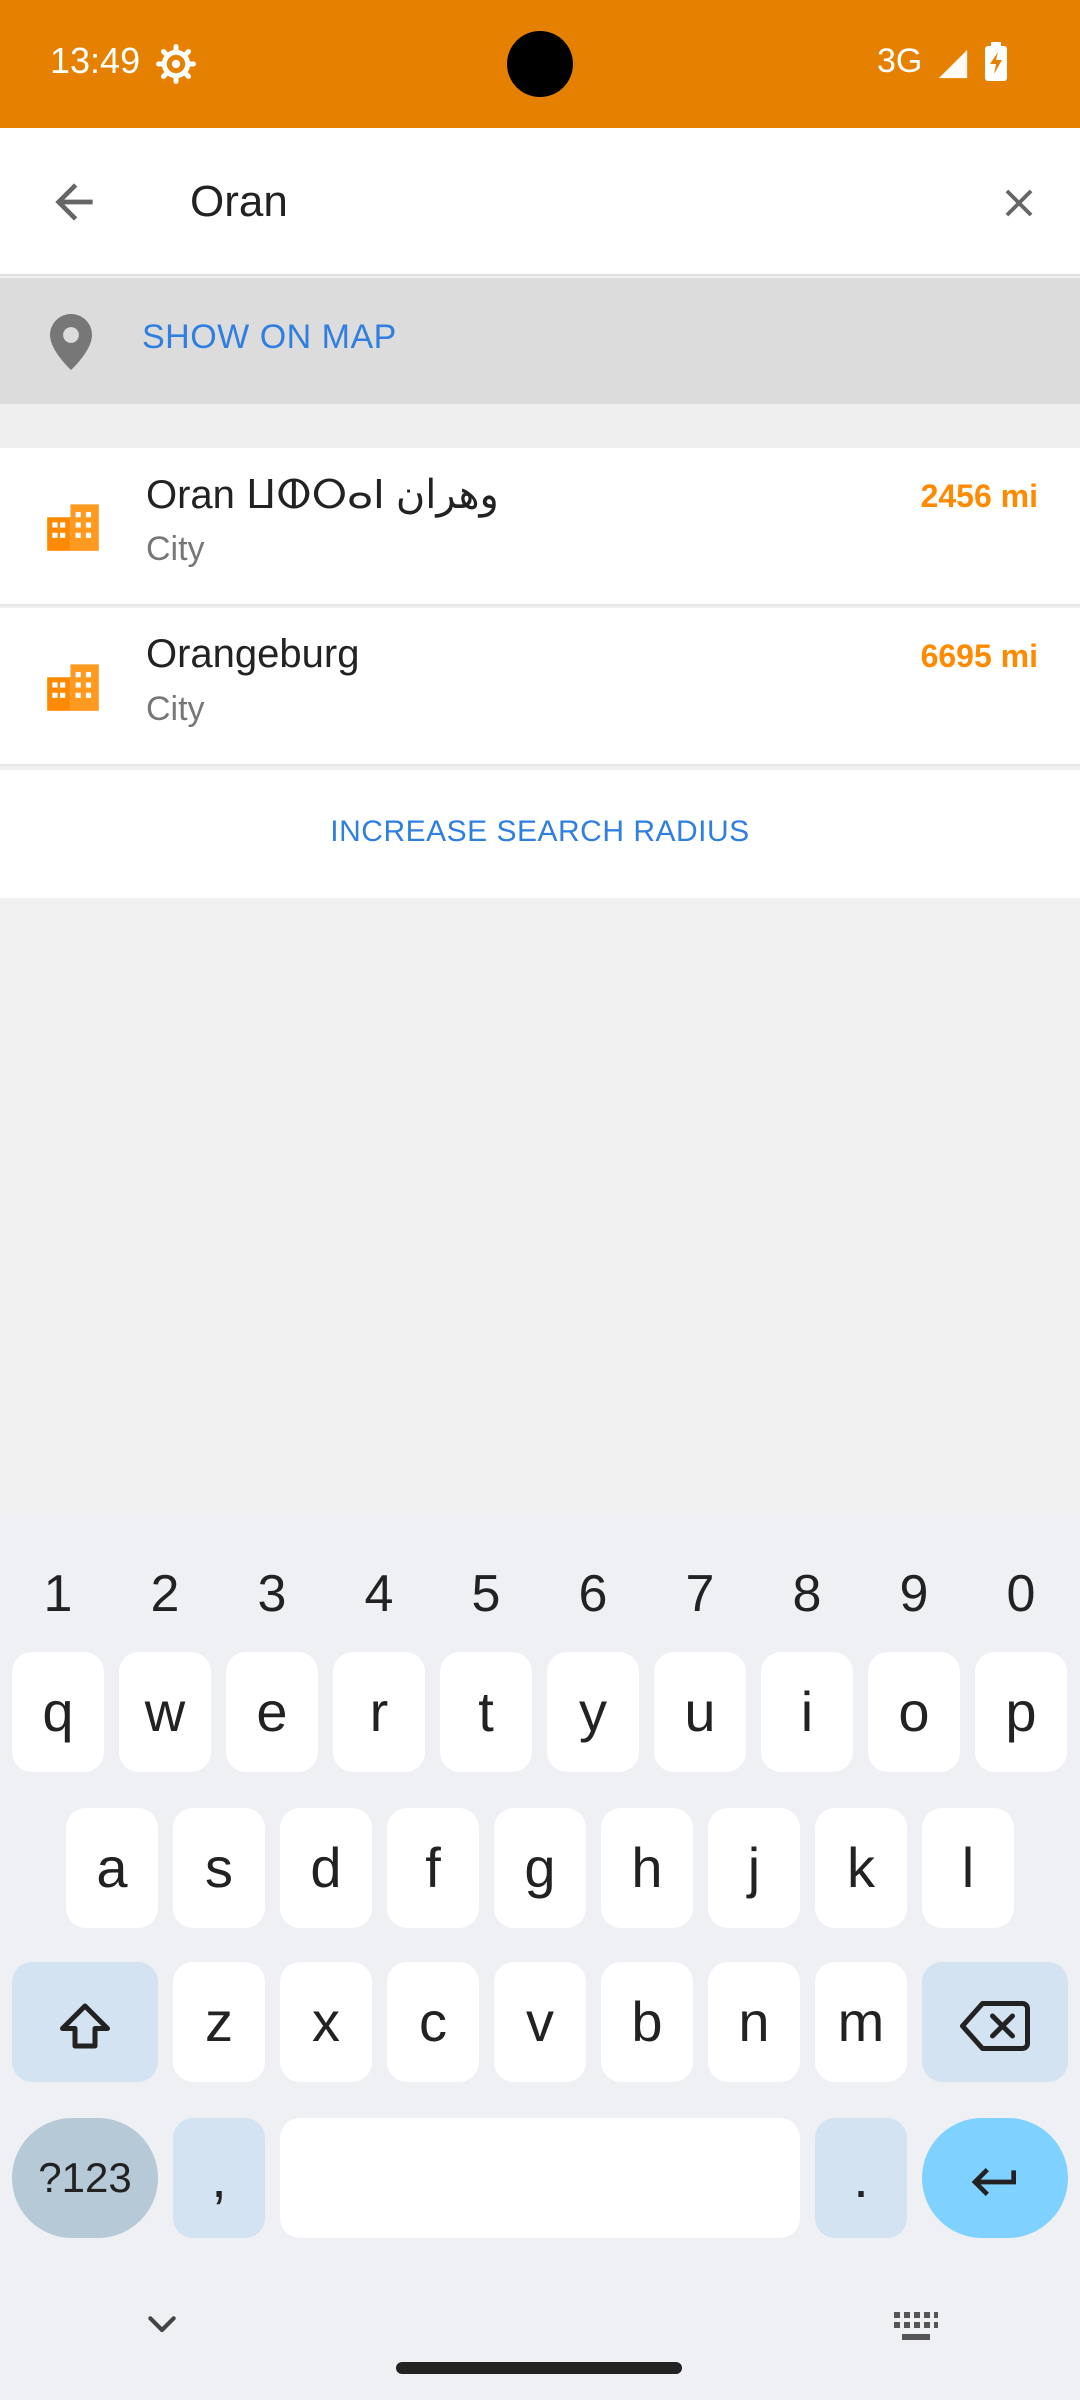  What do you see at coordinates (914, 1594) in the screenshot?
I see `key-9: 9` at bounding box center [914, 1594].